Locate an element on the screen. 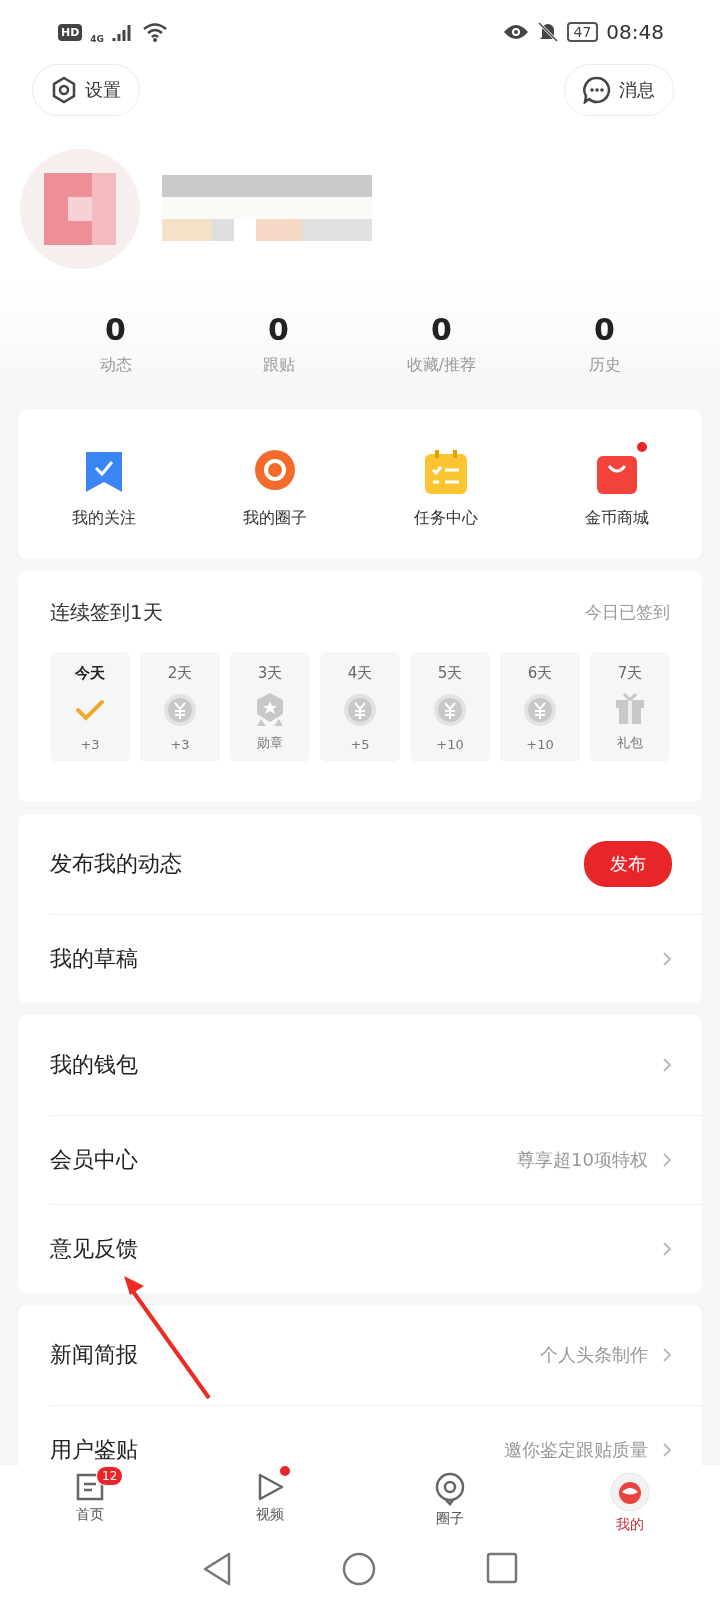  day-label: 3天 is located at coordinates (270, 673).